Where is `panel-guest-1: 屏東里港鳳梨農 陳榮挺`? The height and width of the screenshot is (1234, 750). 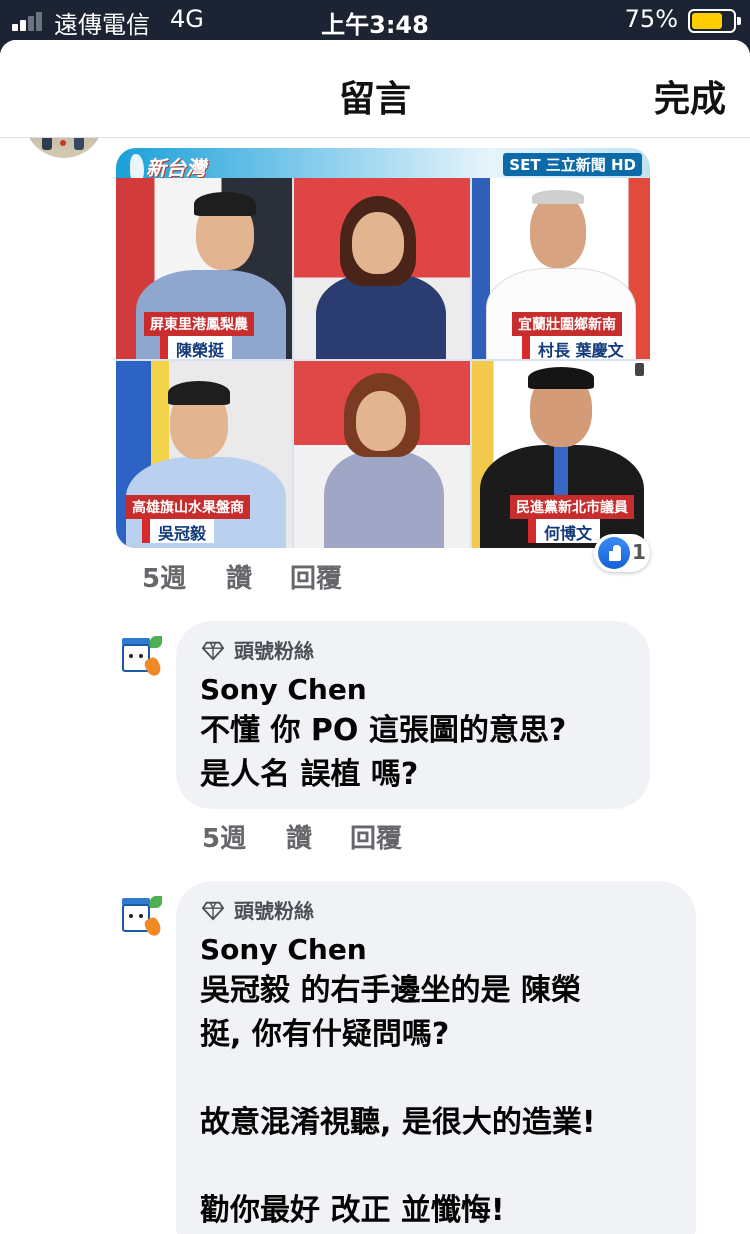 panel-guest-1: 屏東里港鳳梨農 陳榮挺 is located at coordinates (204, 268).